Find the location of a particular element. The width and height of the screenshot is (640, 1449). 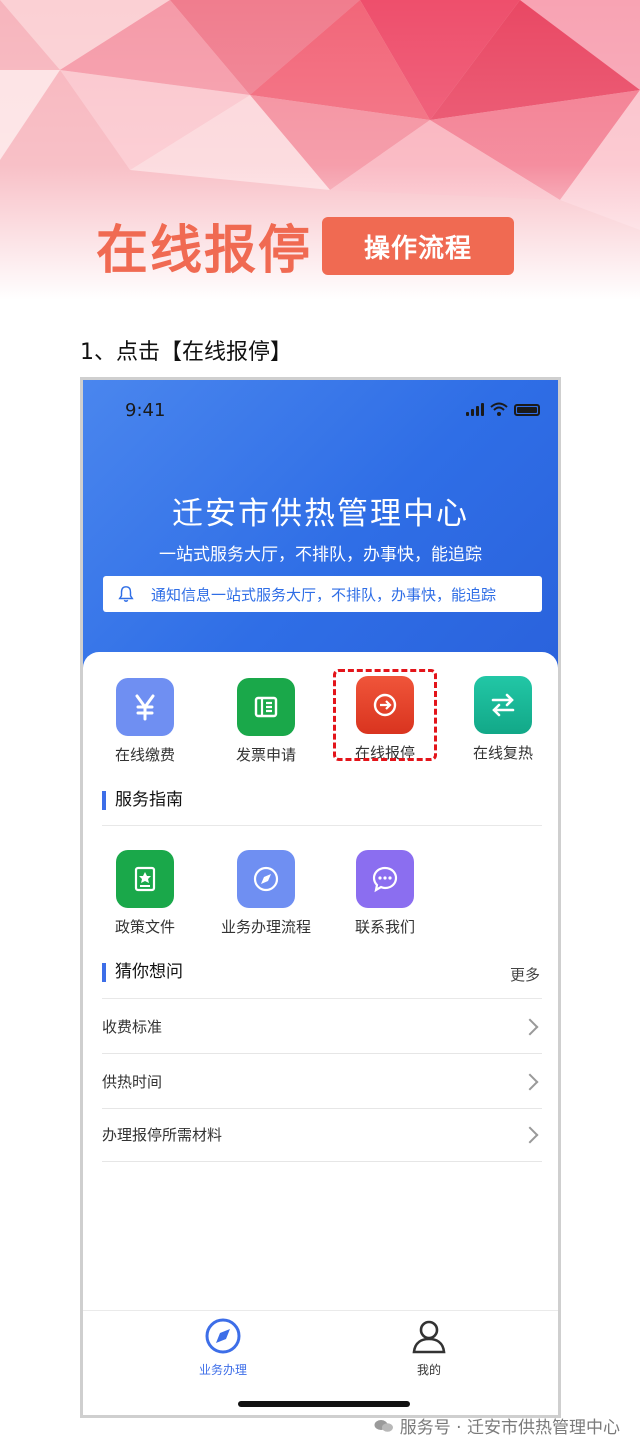

guide-contact-us: 联系我们 is located at coordinates (385, 893).